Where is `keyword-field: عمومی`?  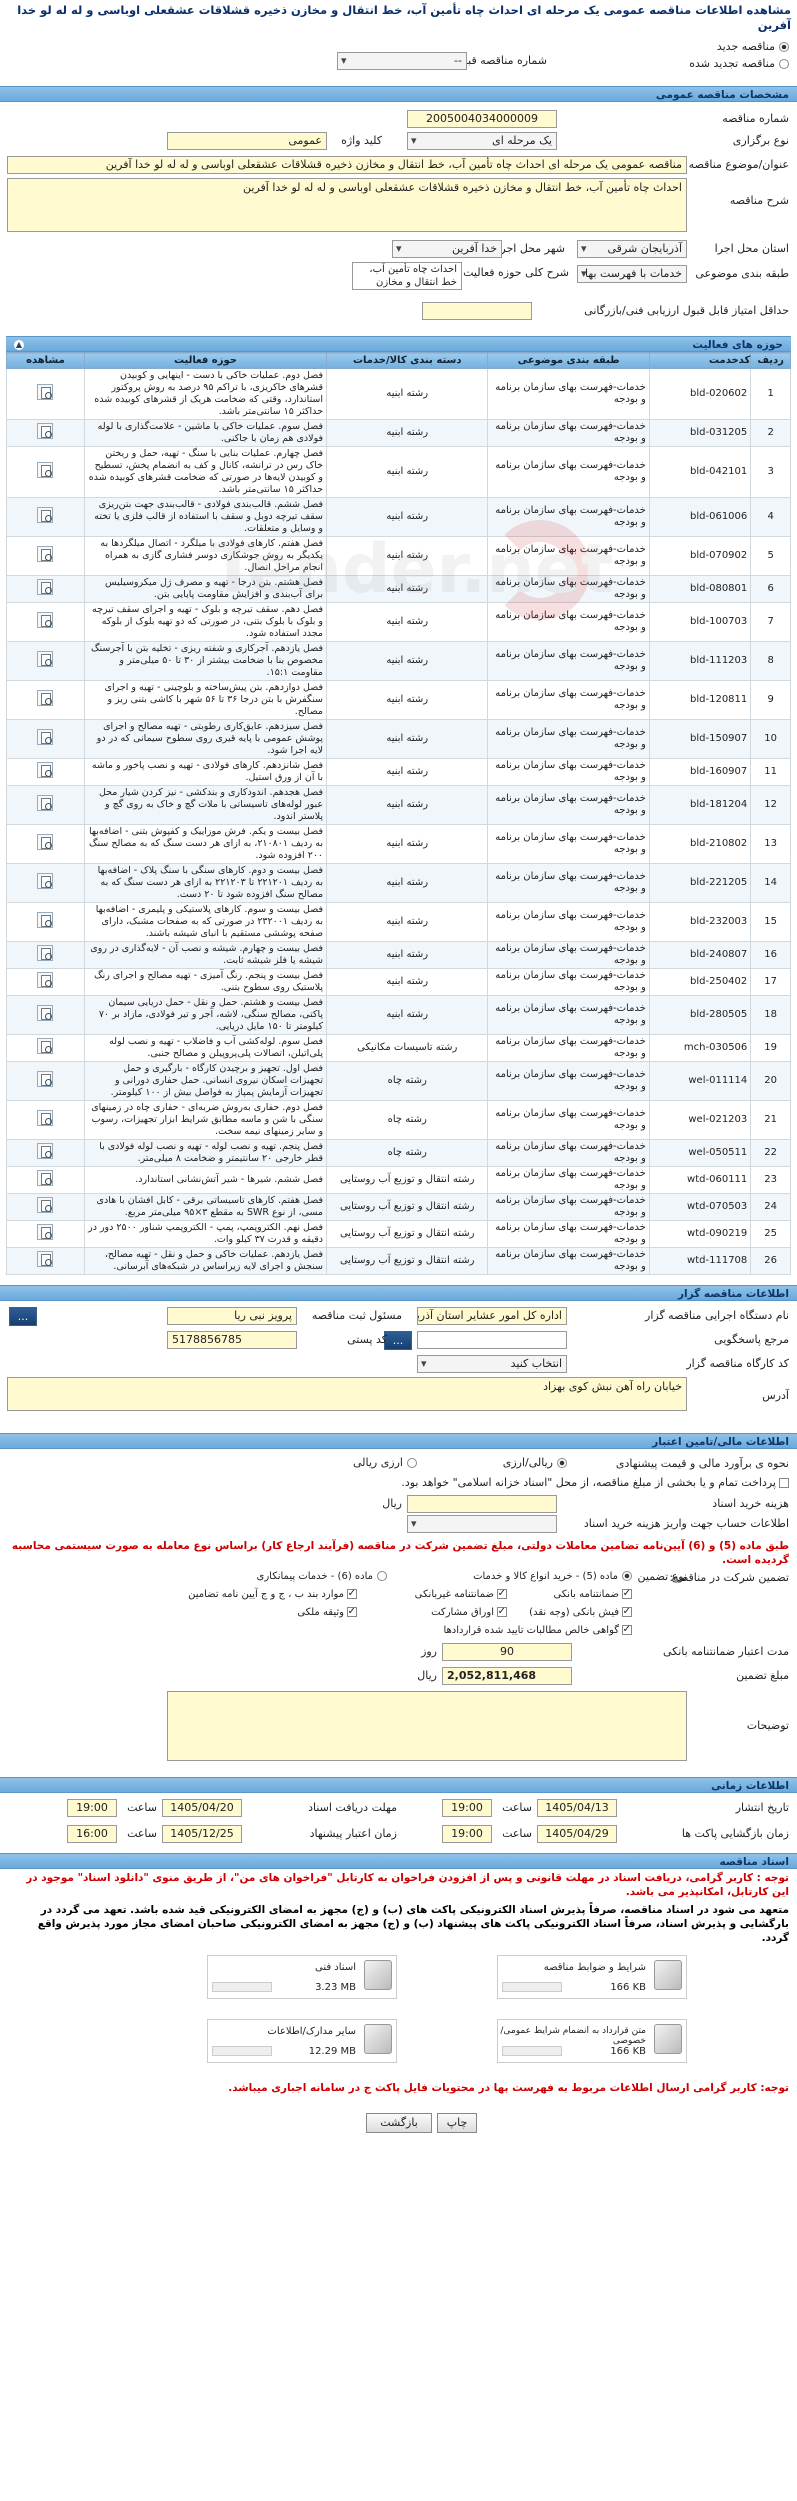 keyword-field: عمومی is located at coordinates (247, 141).